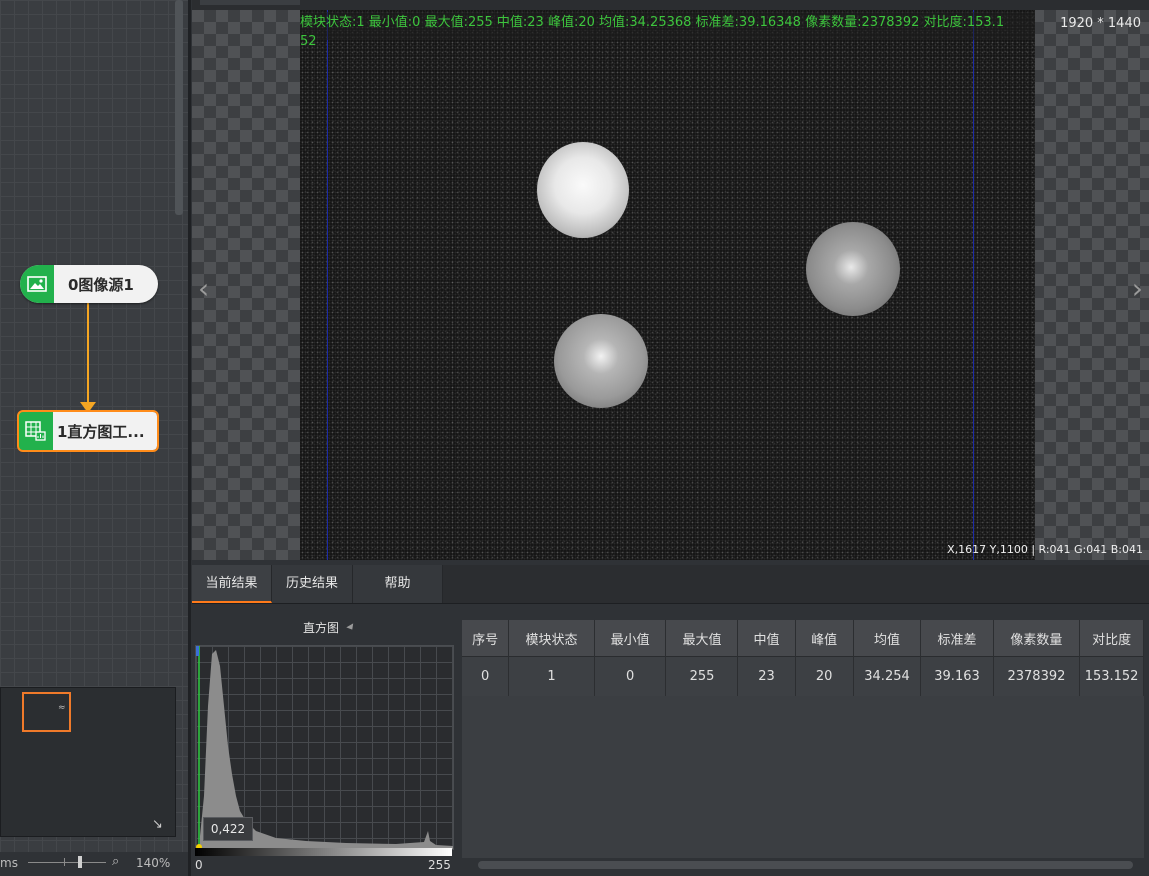 This screenshot has height=876, width=1149. What do you see at coordinates (551, 638) in the screenshot?
I see `col-header: 模块状态` at bounding box center [551, 638].